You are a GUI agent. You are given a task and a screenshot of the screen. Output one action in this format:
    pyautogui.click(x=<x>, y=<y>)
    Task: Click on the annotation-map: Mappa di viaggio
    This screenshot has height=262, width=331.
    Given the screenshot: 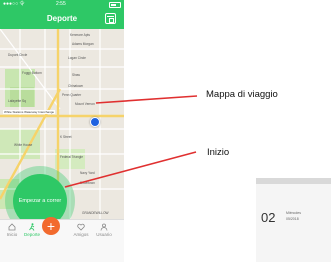 What is the action you would take?
    pyautogui.click(x=242, y=94)
    